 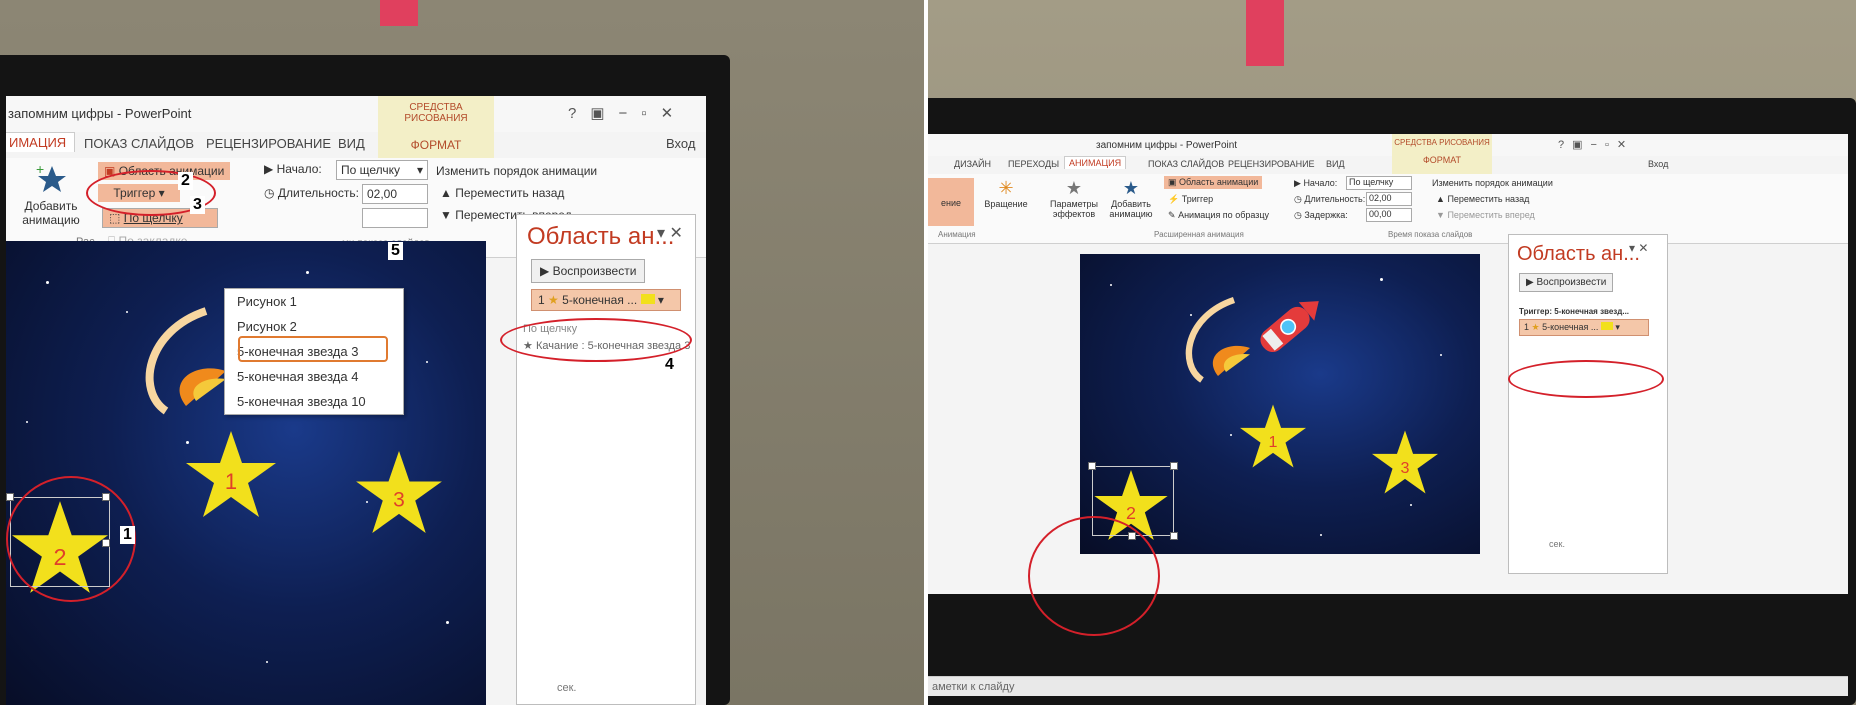 I want to click on add-animation-button: ★ Добавить анимацию, so click(x=1131, y=198).